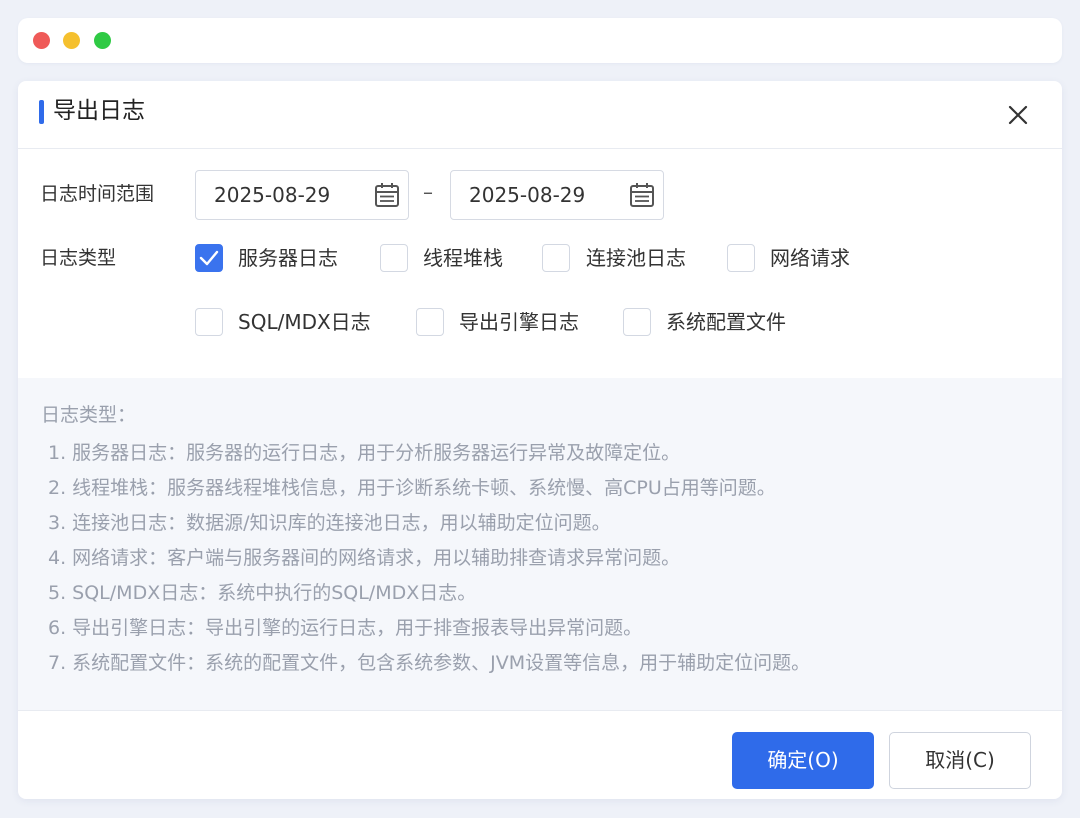  Describe the element at coordinates (540, 754) in the screenshot. I see `dialog-footer: 确定(O) 取消(C)` at that location.